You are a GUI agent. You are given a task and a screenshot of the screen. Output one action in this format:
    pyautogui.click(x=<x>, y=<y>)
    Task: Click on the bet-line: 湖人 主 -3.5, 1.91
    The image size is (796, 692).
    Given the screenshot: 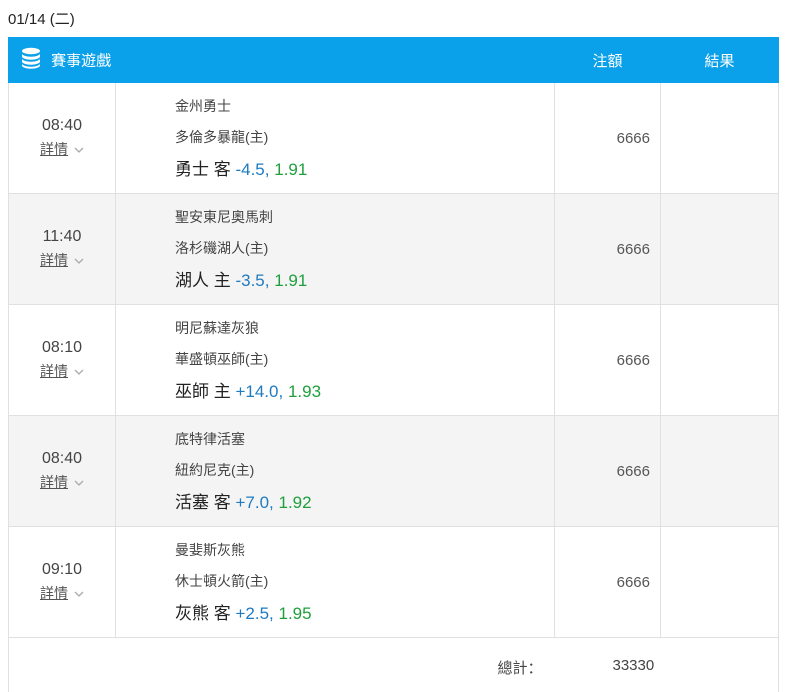 What is the action you would take?
    pyautogui.click(x=364, y=281)
    